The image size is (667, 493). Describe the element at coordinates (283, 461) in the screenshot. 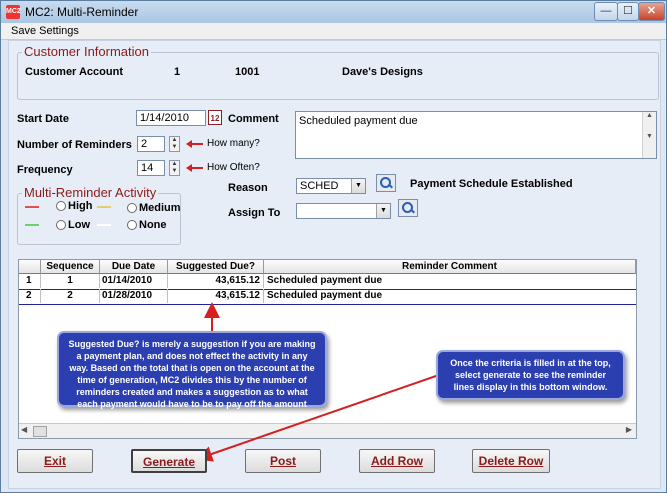

I see `post-button: Post` at that location.